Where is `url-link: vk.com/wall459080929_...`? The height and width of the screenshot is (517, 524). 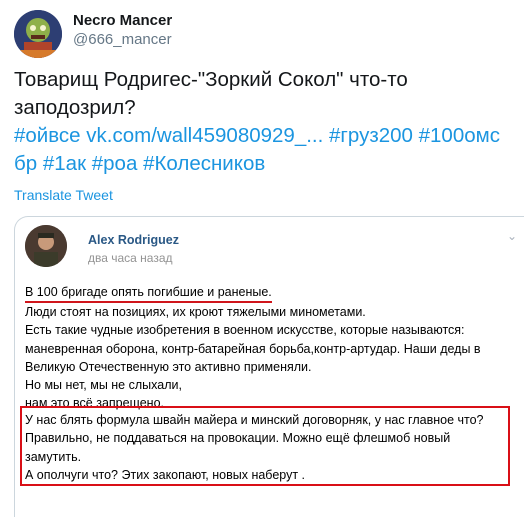 url-link: vk.com/wall459080929_... is located at coordinates (204, 135).